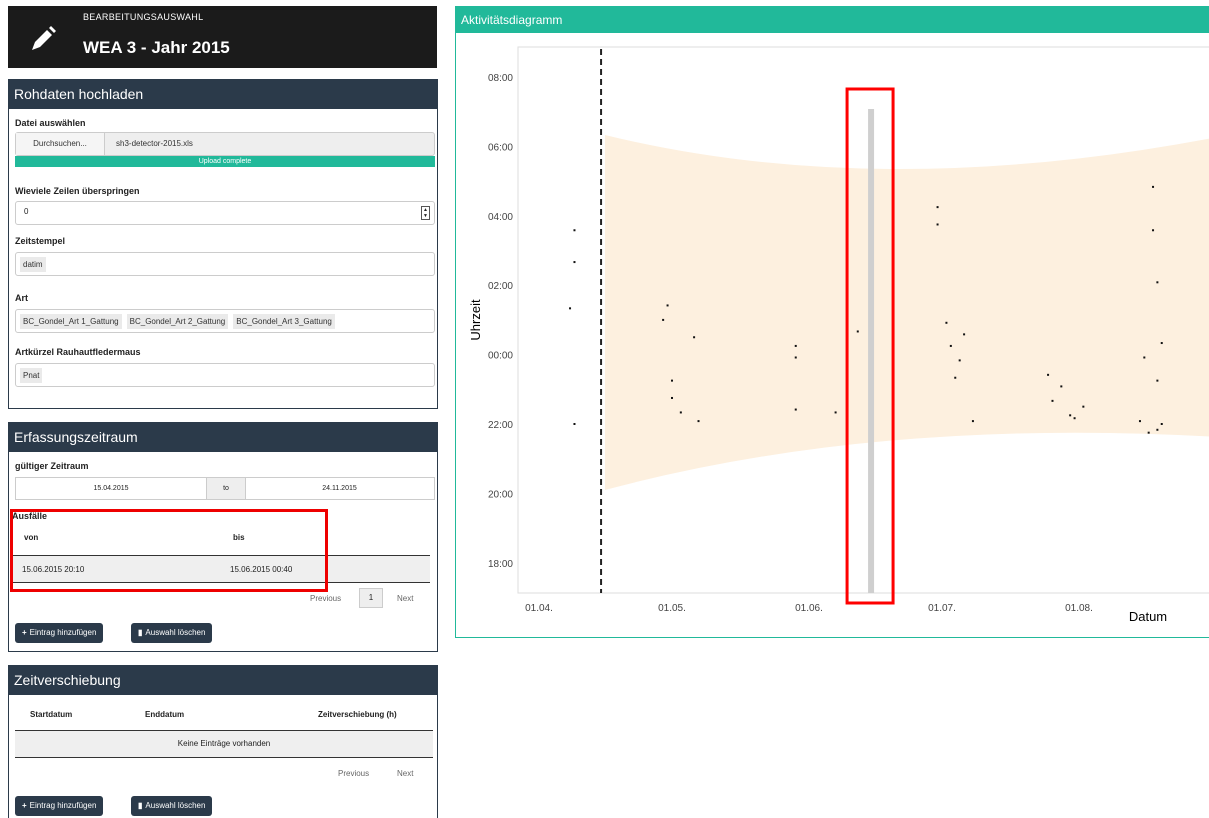 Image resolution: width=1209 pixels, height=818 pixels. What do you see at coordinates (224, 744) in the screenshot?
I see `empty-table-row: Keine Einträge vorhanden` at bounding box center [224, 744].